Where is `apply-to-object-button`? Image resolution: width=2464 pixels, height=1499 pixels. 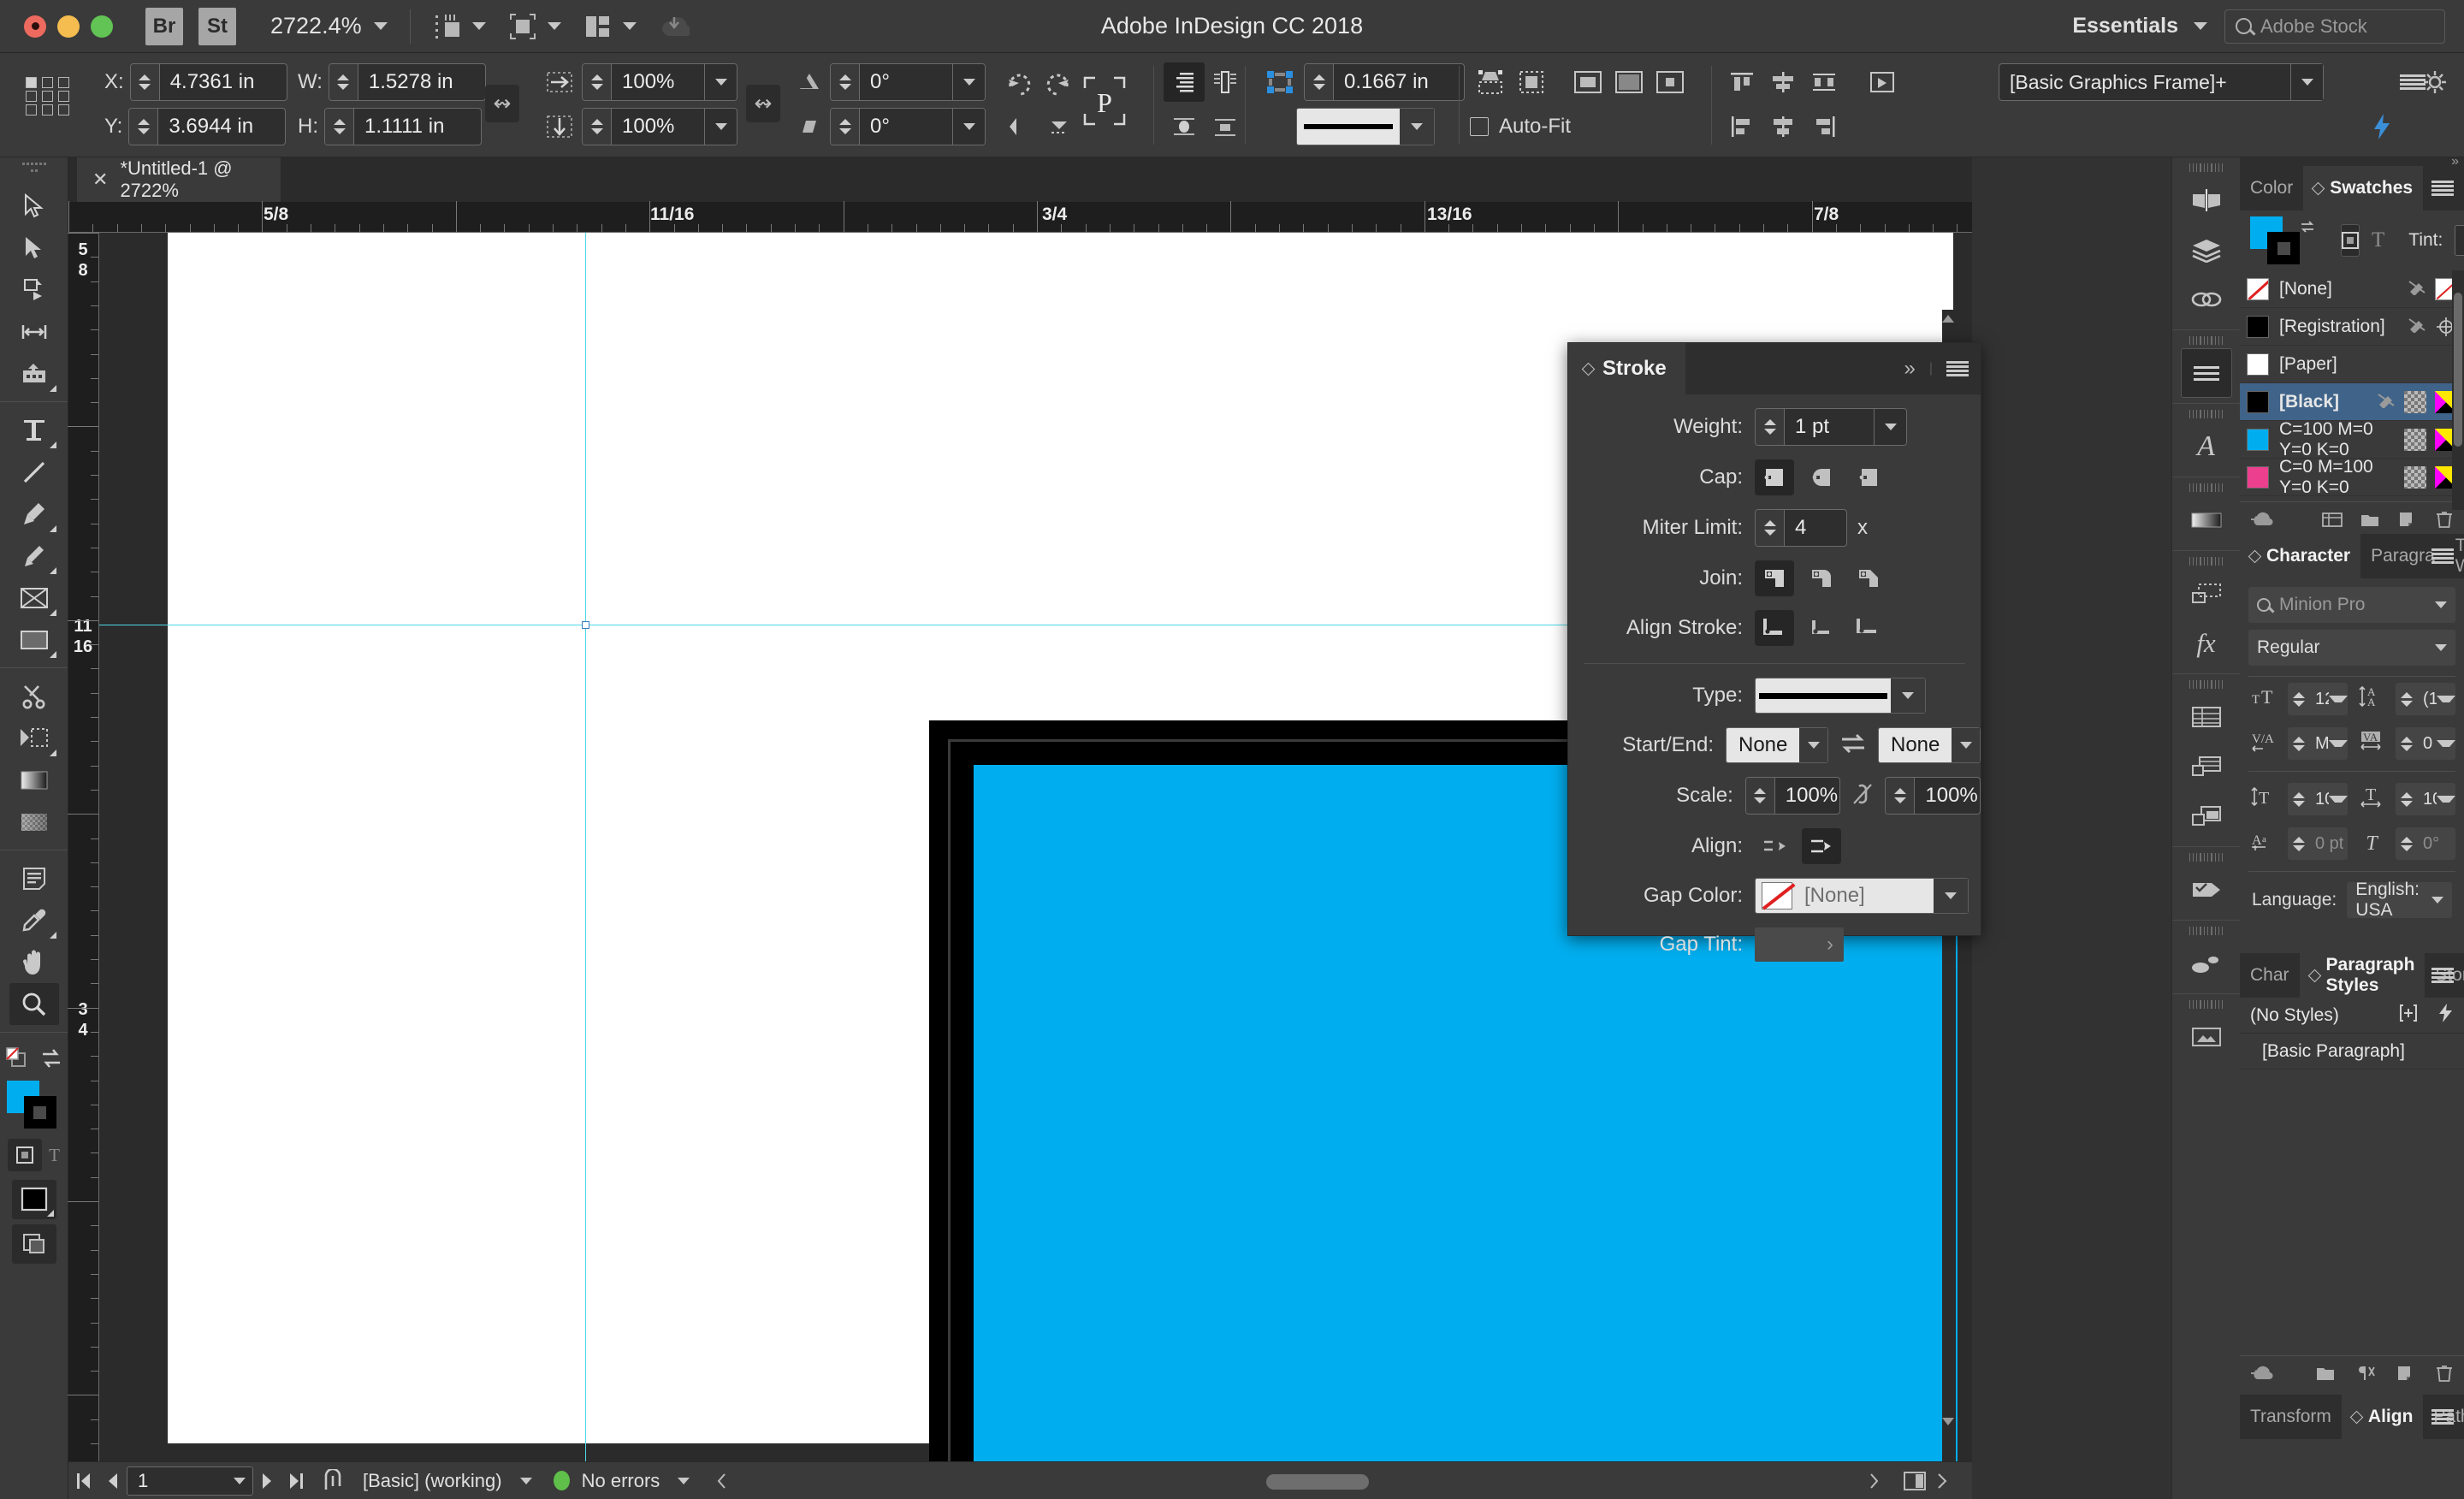 apply-to-object-button is located at coordinates (2350, 240).